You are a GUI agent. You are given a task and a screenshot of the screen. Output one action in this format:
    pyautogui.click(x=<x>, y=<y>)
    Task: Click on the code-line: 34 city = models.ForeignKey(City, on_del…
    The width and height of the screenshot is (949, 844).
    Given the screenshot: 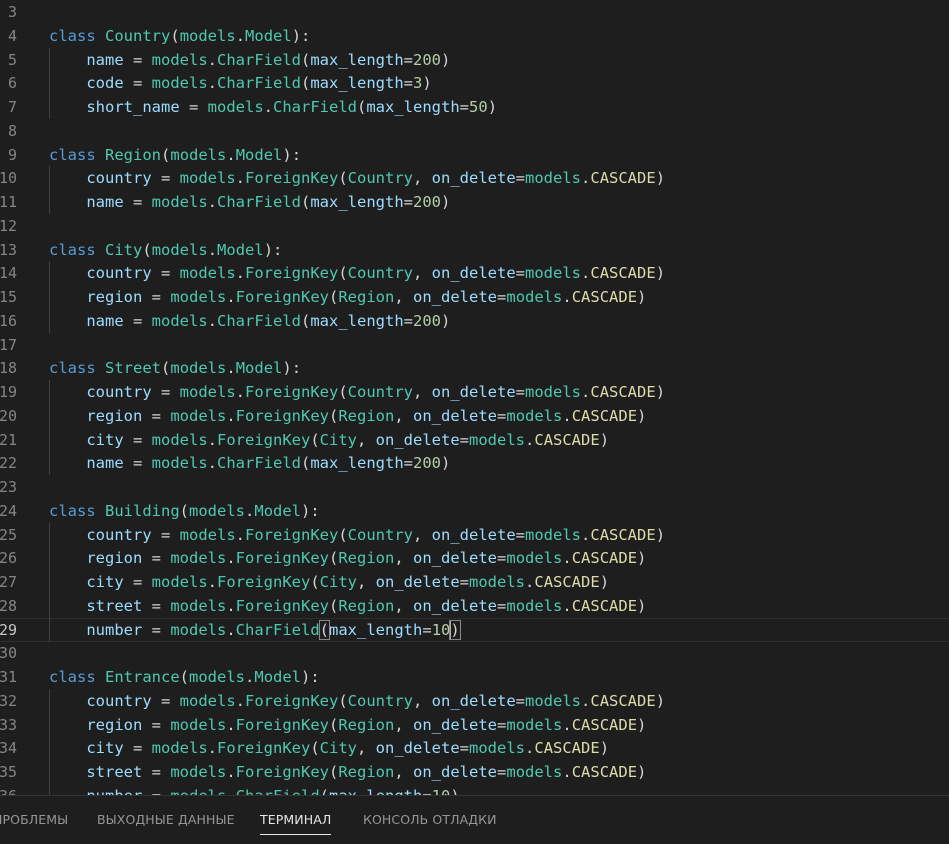 What is the action you would take?
    pyautogui.click(x=474, y=748)
    